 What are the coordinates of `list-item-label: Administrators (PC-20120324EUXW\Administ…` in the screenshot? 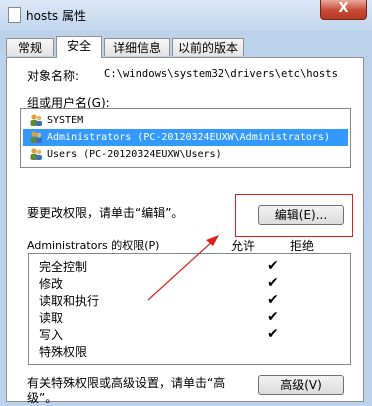 It's located at (188, 137).